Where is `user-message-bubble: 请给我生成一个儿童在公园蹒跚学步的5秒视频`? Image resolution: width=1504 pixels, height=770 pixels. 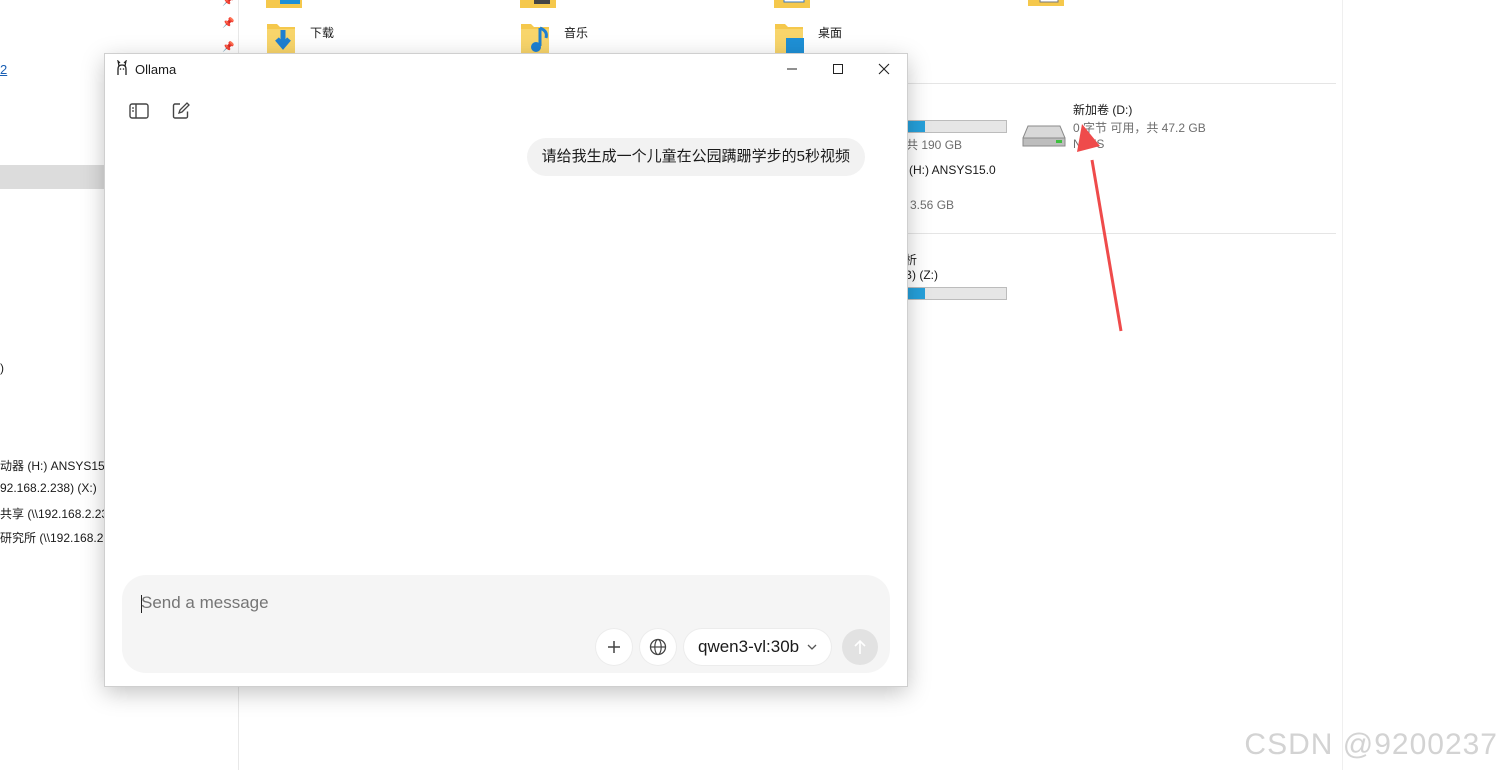
user-message-bubble: 请给我生成一个儿童在公园蹒跚学步的5秒视频 is located at coordinates (695, 157).